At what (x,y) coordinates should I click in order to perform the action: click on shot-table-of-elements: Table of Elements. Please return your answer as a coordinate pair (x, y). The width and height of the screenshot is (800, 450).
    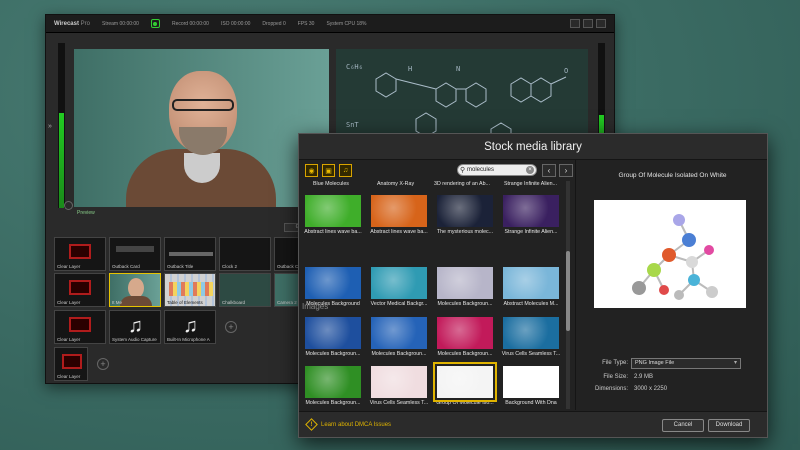
    Looking at the image, I should click on (190, 290).